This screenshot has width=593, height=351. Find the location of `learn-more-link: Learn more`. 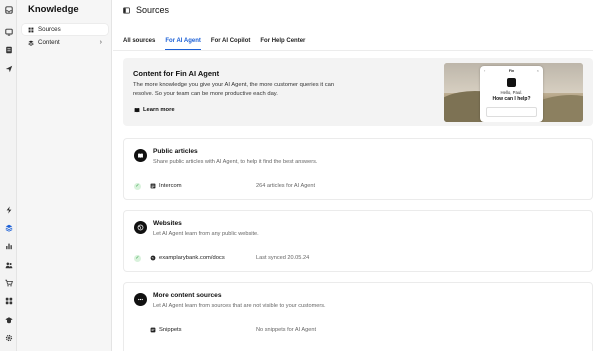

learn-more-link: Learn more is located at coordinates (154, 110).